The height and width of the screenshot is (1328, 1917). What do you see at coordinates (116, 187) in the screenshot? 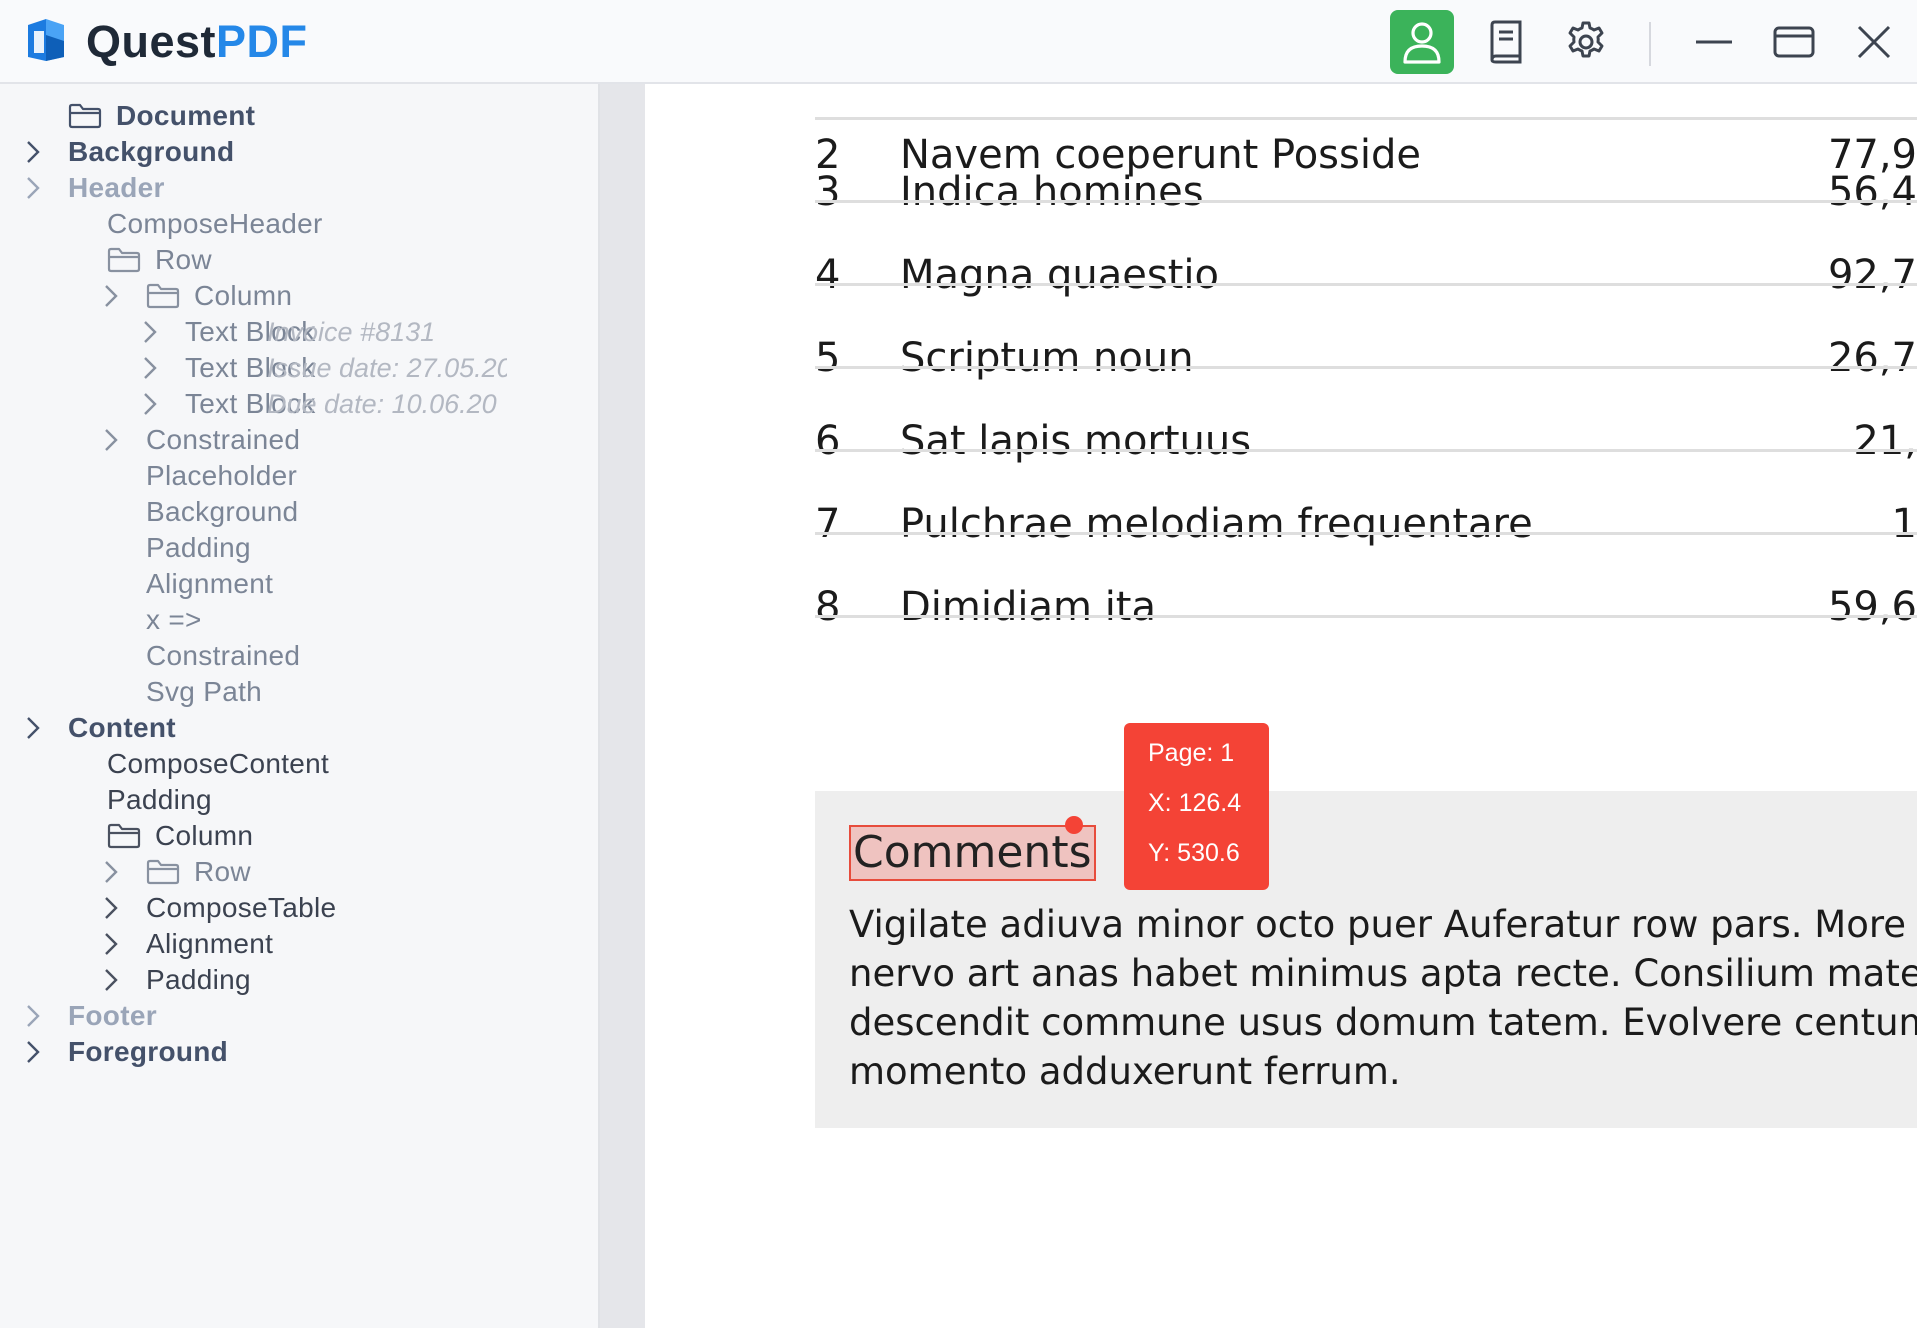
I see `tree-item-label: Header` at bounding box center [116, 187].